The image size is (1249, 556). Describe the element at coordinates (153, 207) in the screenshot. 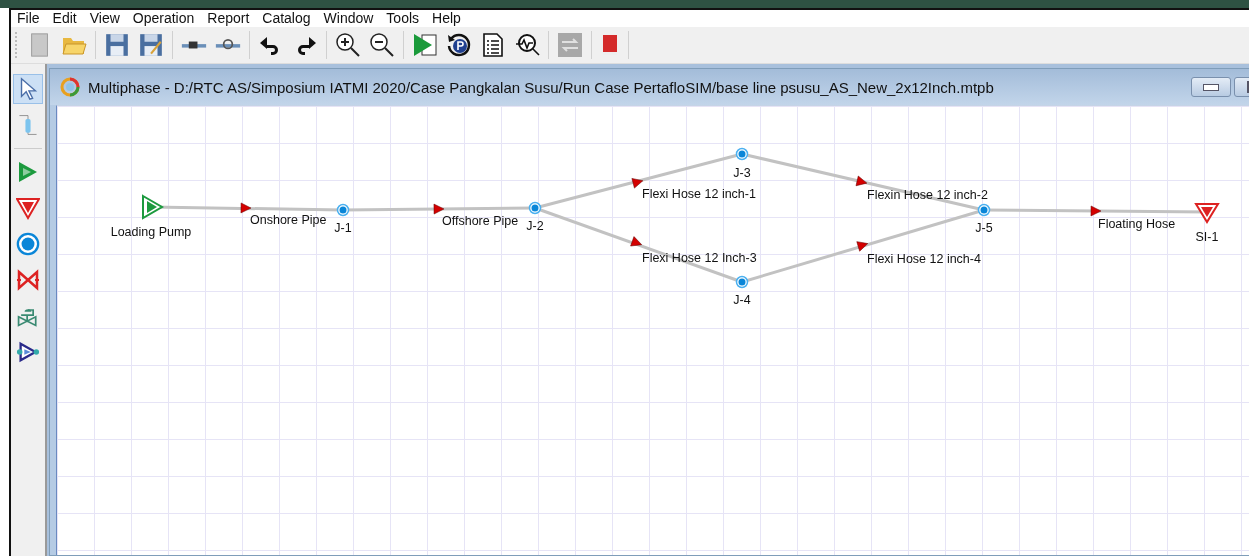

I see `source-node-icon` at that location.